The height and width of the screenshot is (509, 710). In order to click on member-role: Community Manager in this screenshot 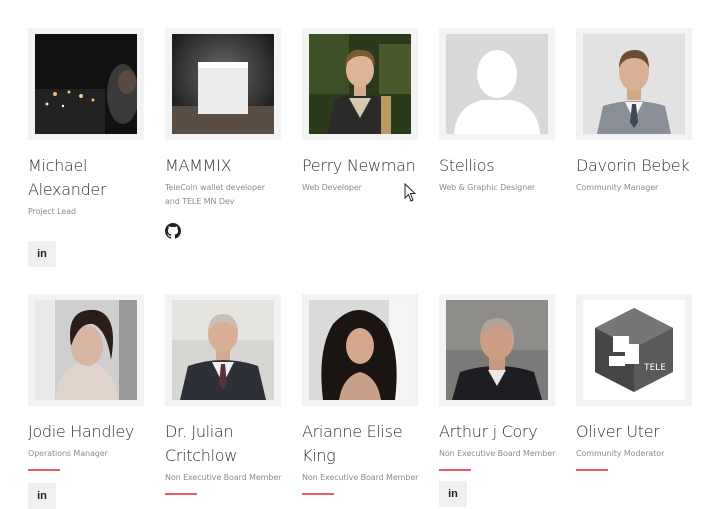, I will do `click(617, 187)`.